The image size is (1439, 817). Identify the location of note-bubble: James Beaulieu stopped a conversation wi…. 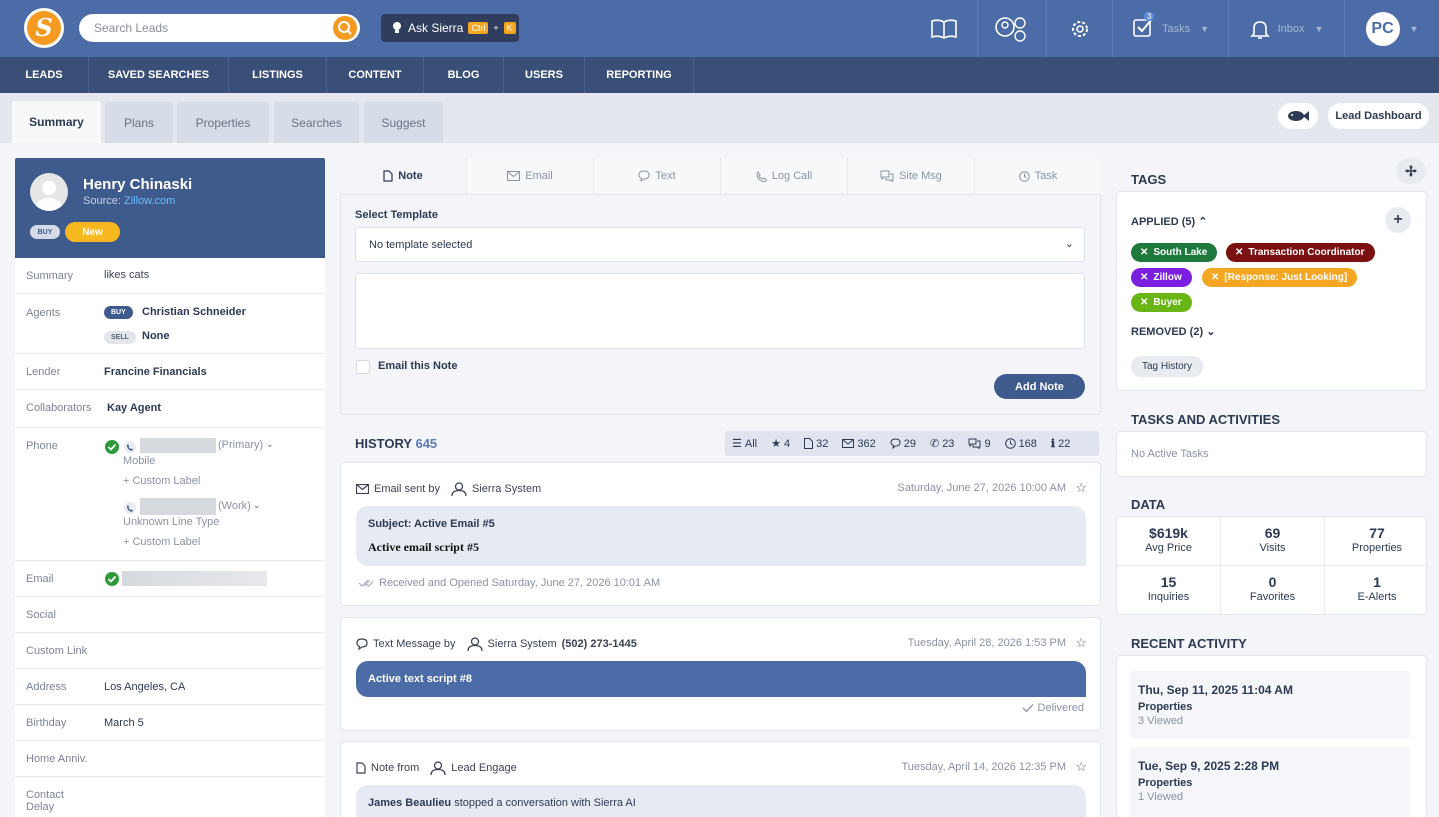
(721, 801).